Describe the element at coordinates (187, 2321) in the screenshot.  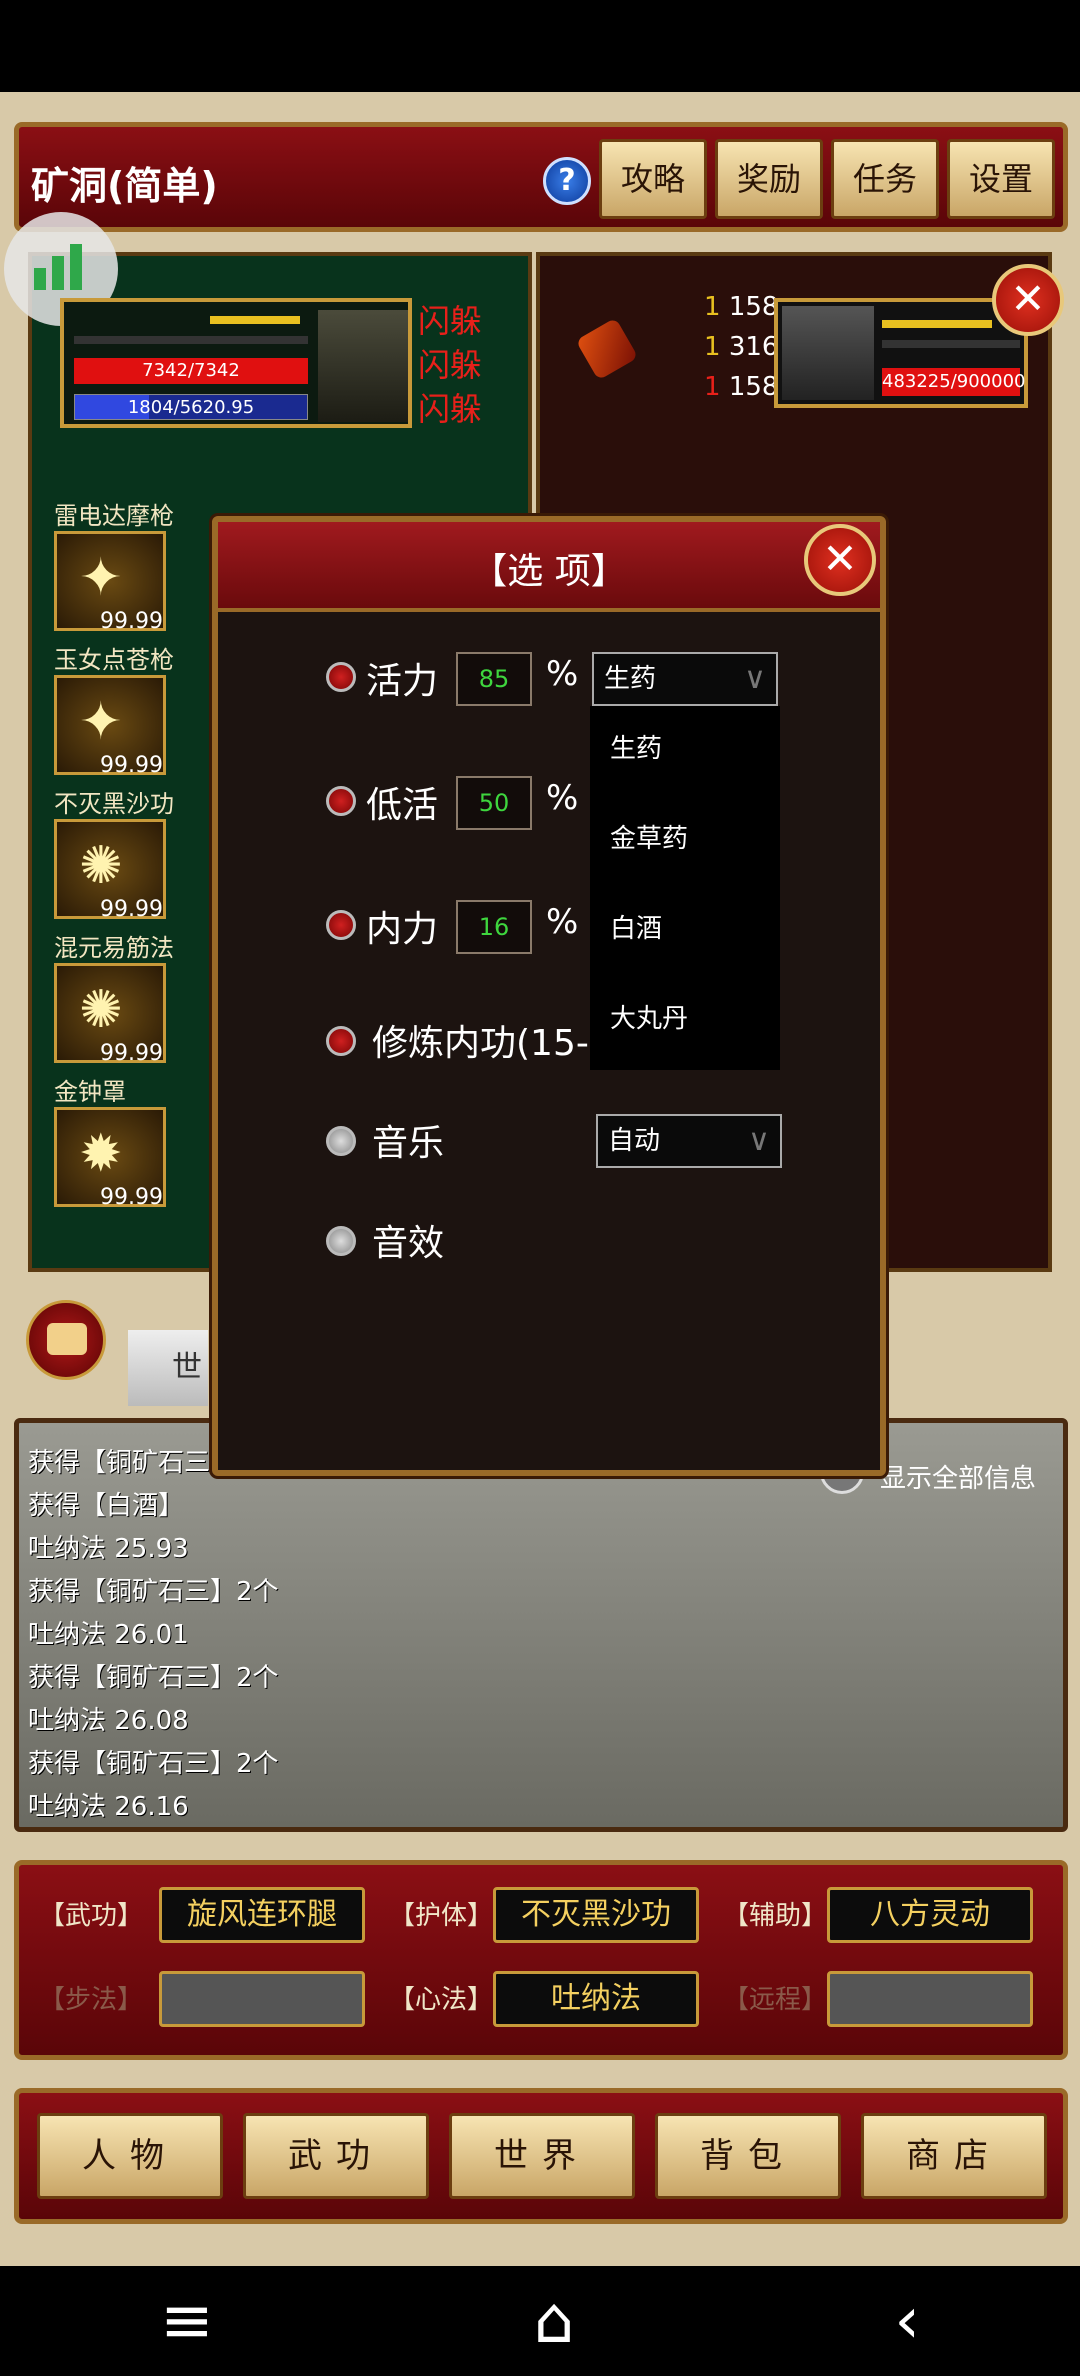
I see `menu-icon: ≡` at that location.